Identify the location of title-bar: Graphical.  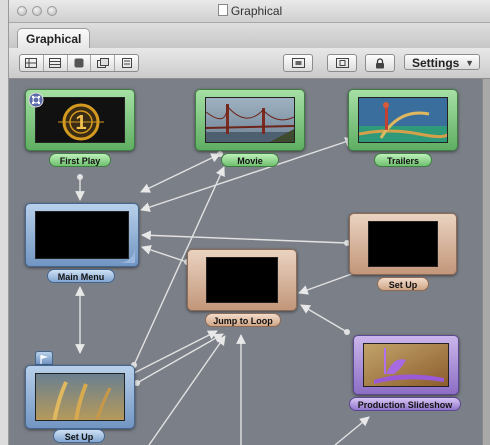
(249, 11).